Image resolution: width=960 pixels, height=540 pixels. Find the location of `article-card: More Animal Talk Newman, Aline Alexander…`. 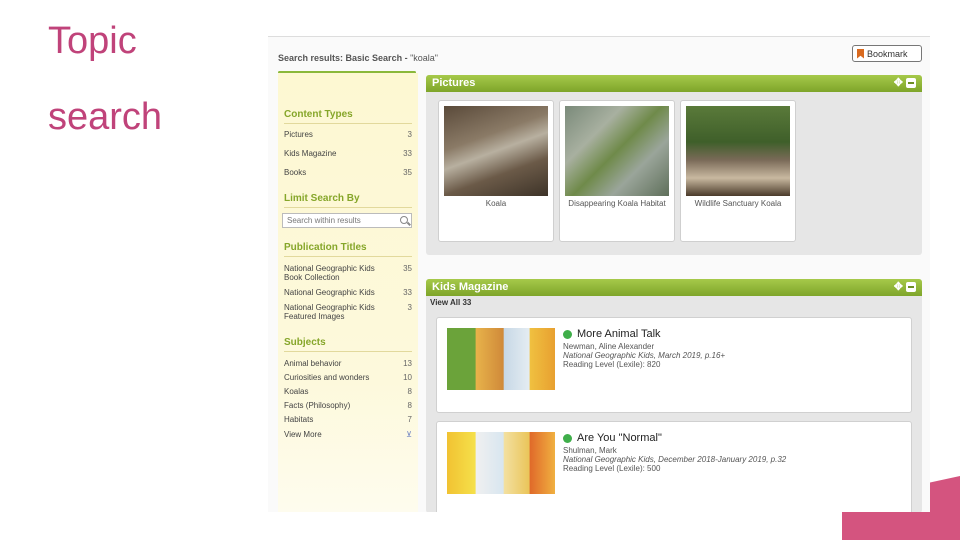

article-card: More Animal Talk Newman, Aline Alexander… is located at coordinates (674, 365).